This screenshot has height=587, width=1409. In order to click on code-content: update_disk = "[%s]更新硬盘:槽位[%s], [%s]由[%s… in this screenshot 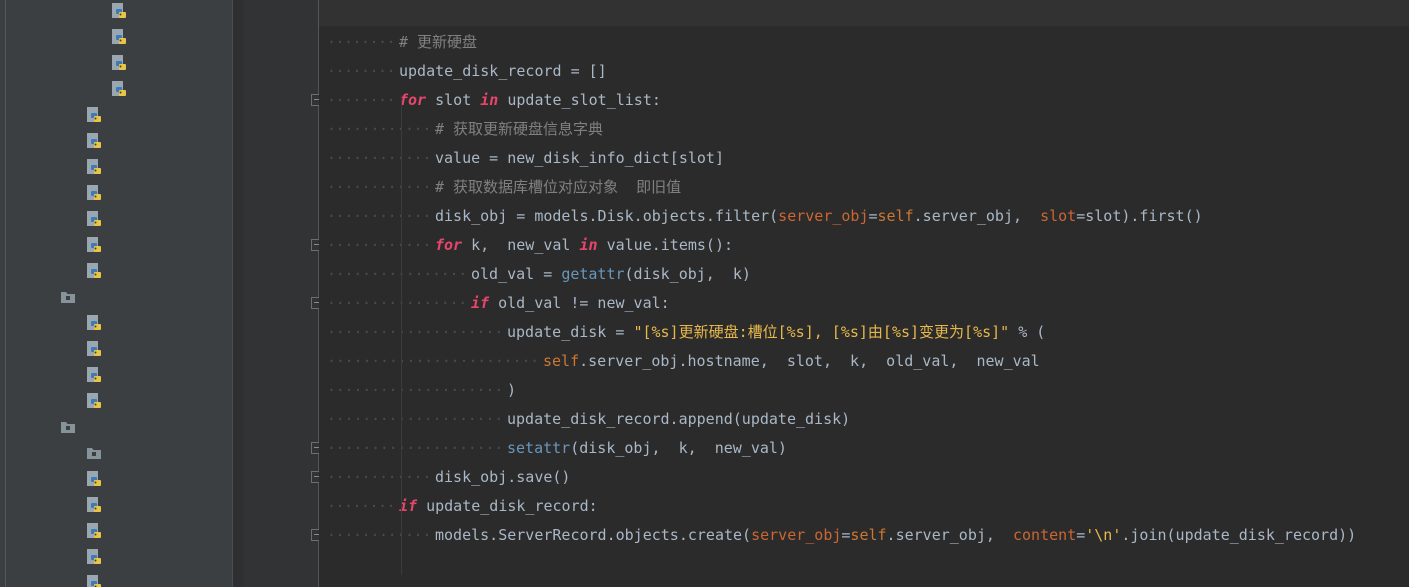, I will do `click(776, 332)`.